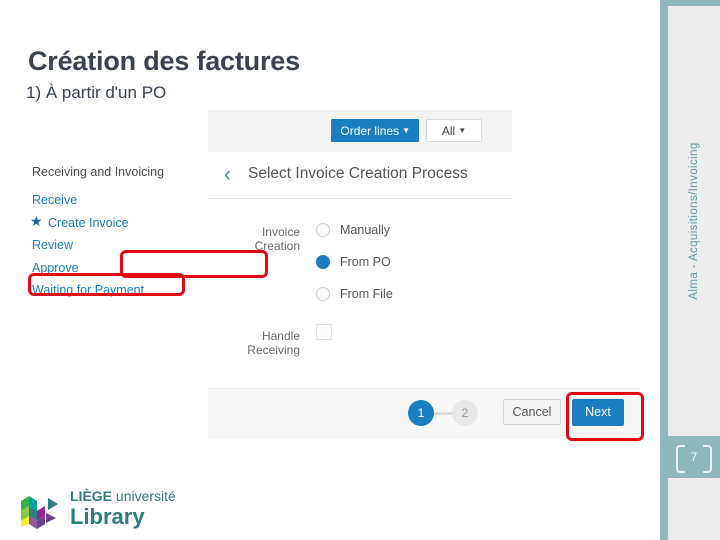 The image size is (720, 540). I want to click on sidebar-item-review: Review, so click(127, 245).